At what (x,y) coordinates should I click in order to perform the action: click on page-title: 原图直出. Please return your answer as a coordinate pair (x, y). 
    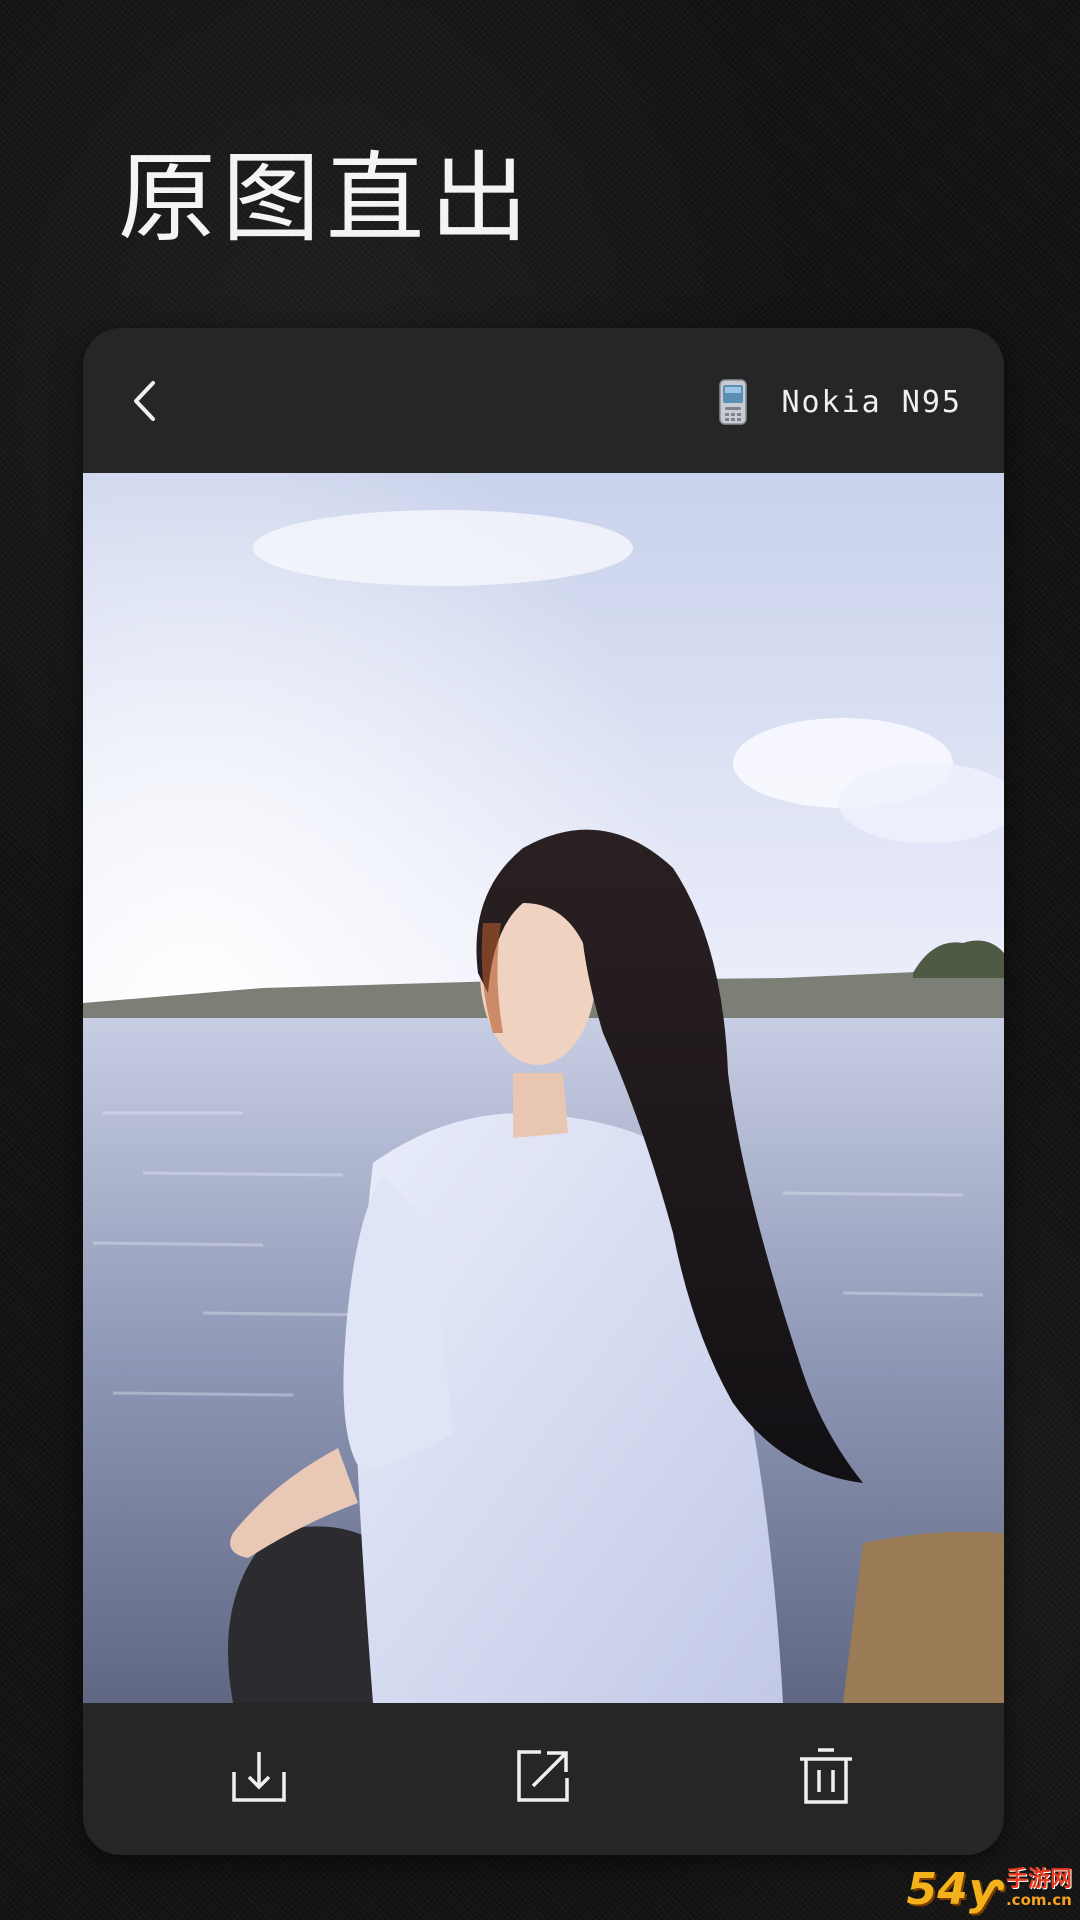
    Looking at the image, I should click on (326, 199).